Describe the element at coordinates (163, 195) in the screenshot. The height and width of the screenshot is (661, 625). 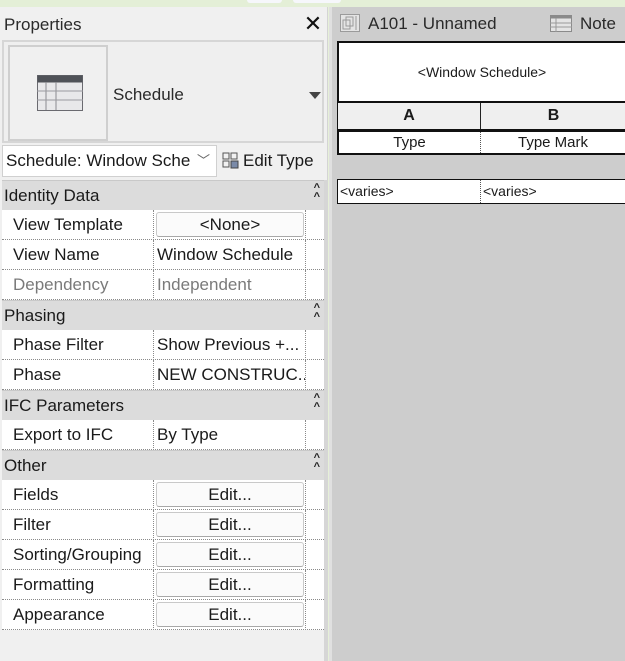
I see `group-identity-data: Identity Data ^ ^` at that location.